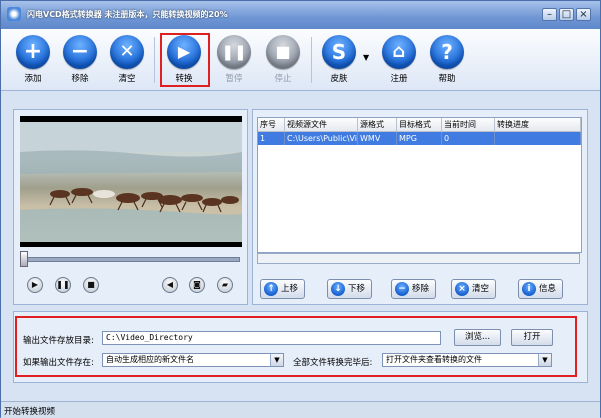 This screenshot has height=418, width=601. Describe the element at coordinates (271, 338) in the screenshot. I see `output-dir-field: C:\Video_Directory` at that location.